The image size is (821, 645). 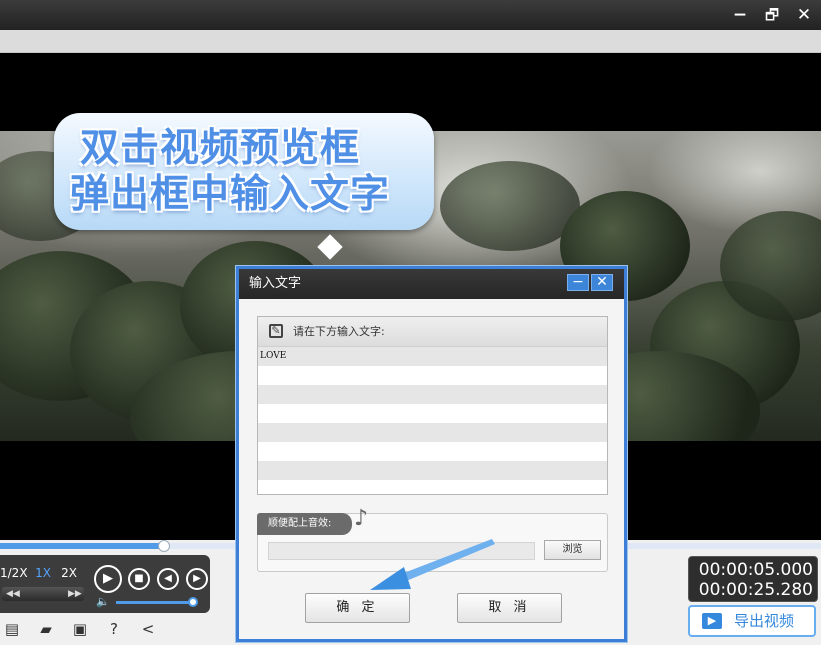 I want to click on timecode-display: 00:00:05.000 00:00:25.280, so click(x=753, y=579).